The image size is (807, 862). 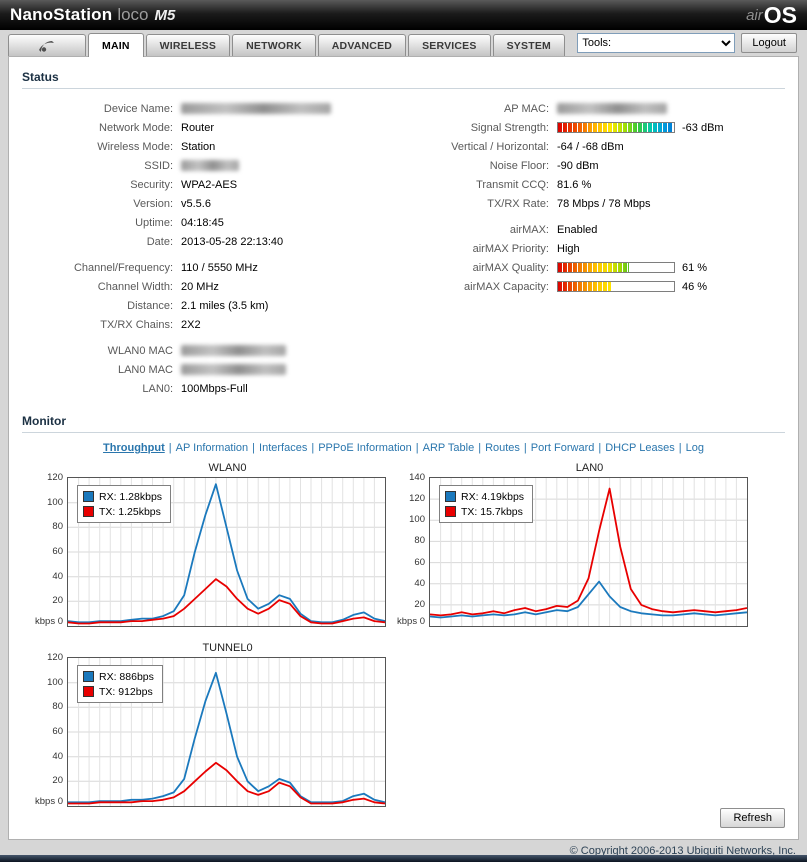 What do you see at coordinates (417, 499) in the screenshot?
I see `y-tick-label: 120` at bounding box center [417, 499].